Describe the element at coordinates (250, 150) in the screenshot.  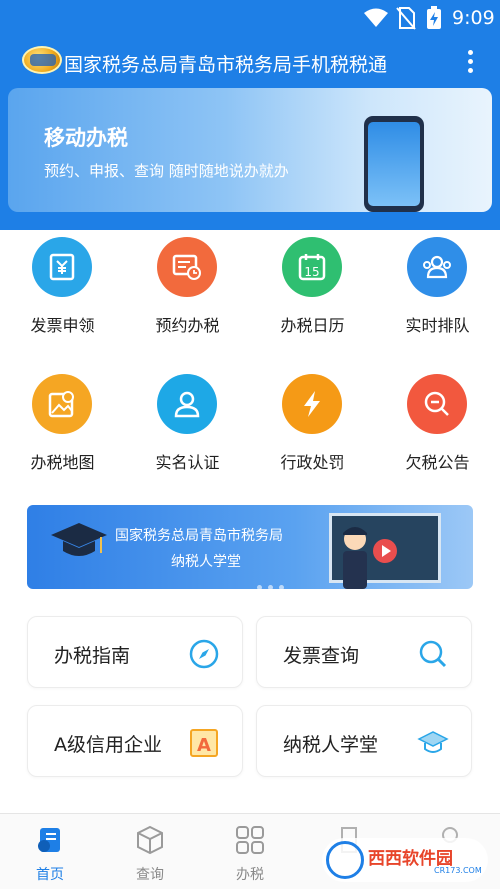
I see `promo-banner: 移动办税 预约、申报、查询 随时随地说办就办` at that location.